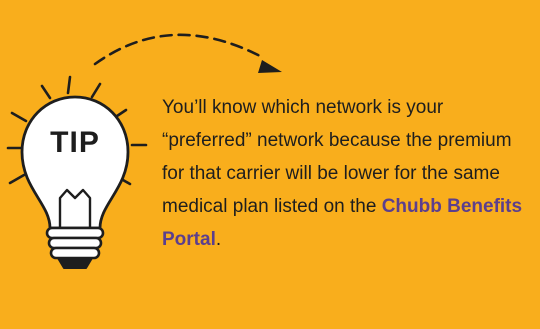 This screenshot has width=540, height=329. What do you see at coordinates (218, 239) in the screenshot?
I see `tip-text-end: .` at bounding box center [218, 239].